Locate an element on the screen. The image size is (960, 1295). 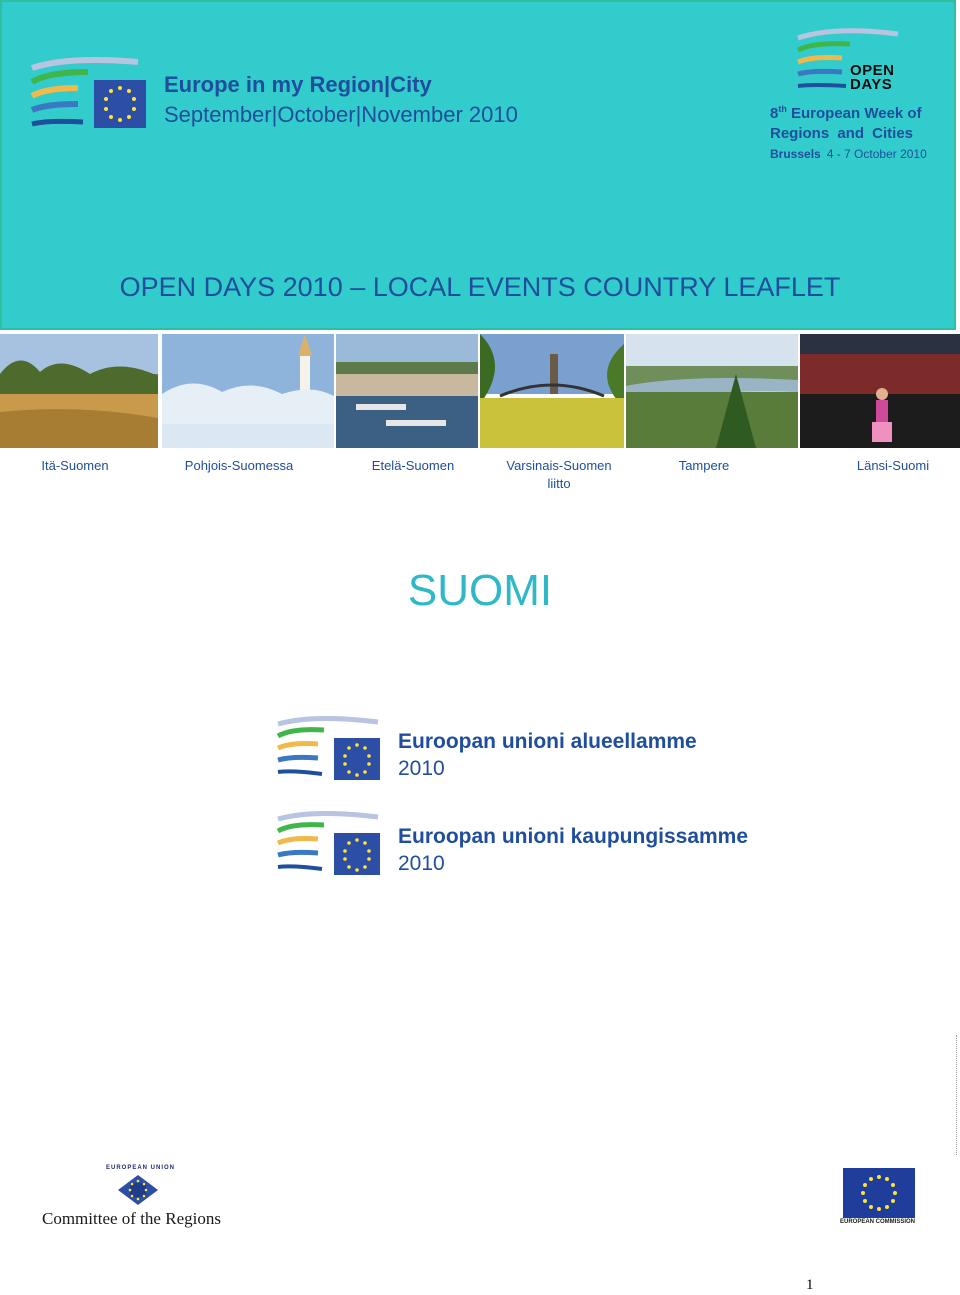
cor-emblem-icon is located at coordinates (138, 1190).